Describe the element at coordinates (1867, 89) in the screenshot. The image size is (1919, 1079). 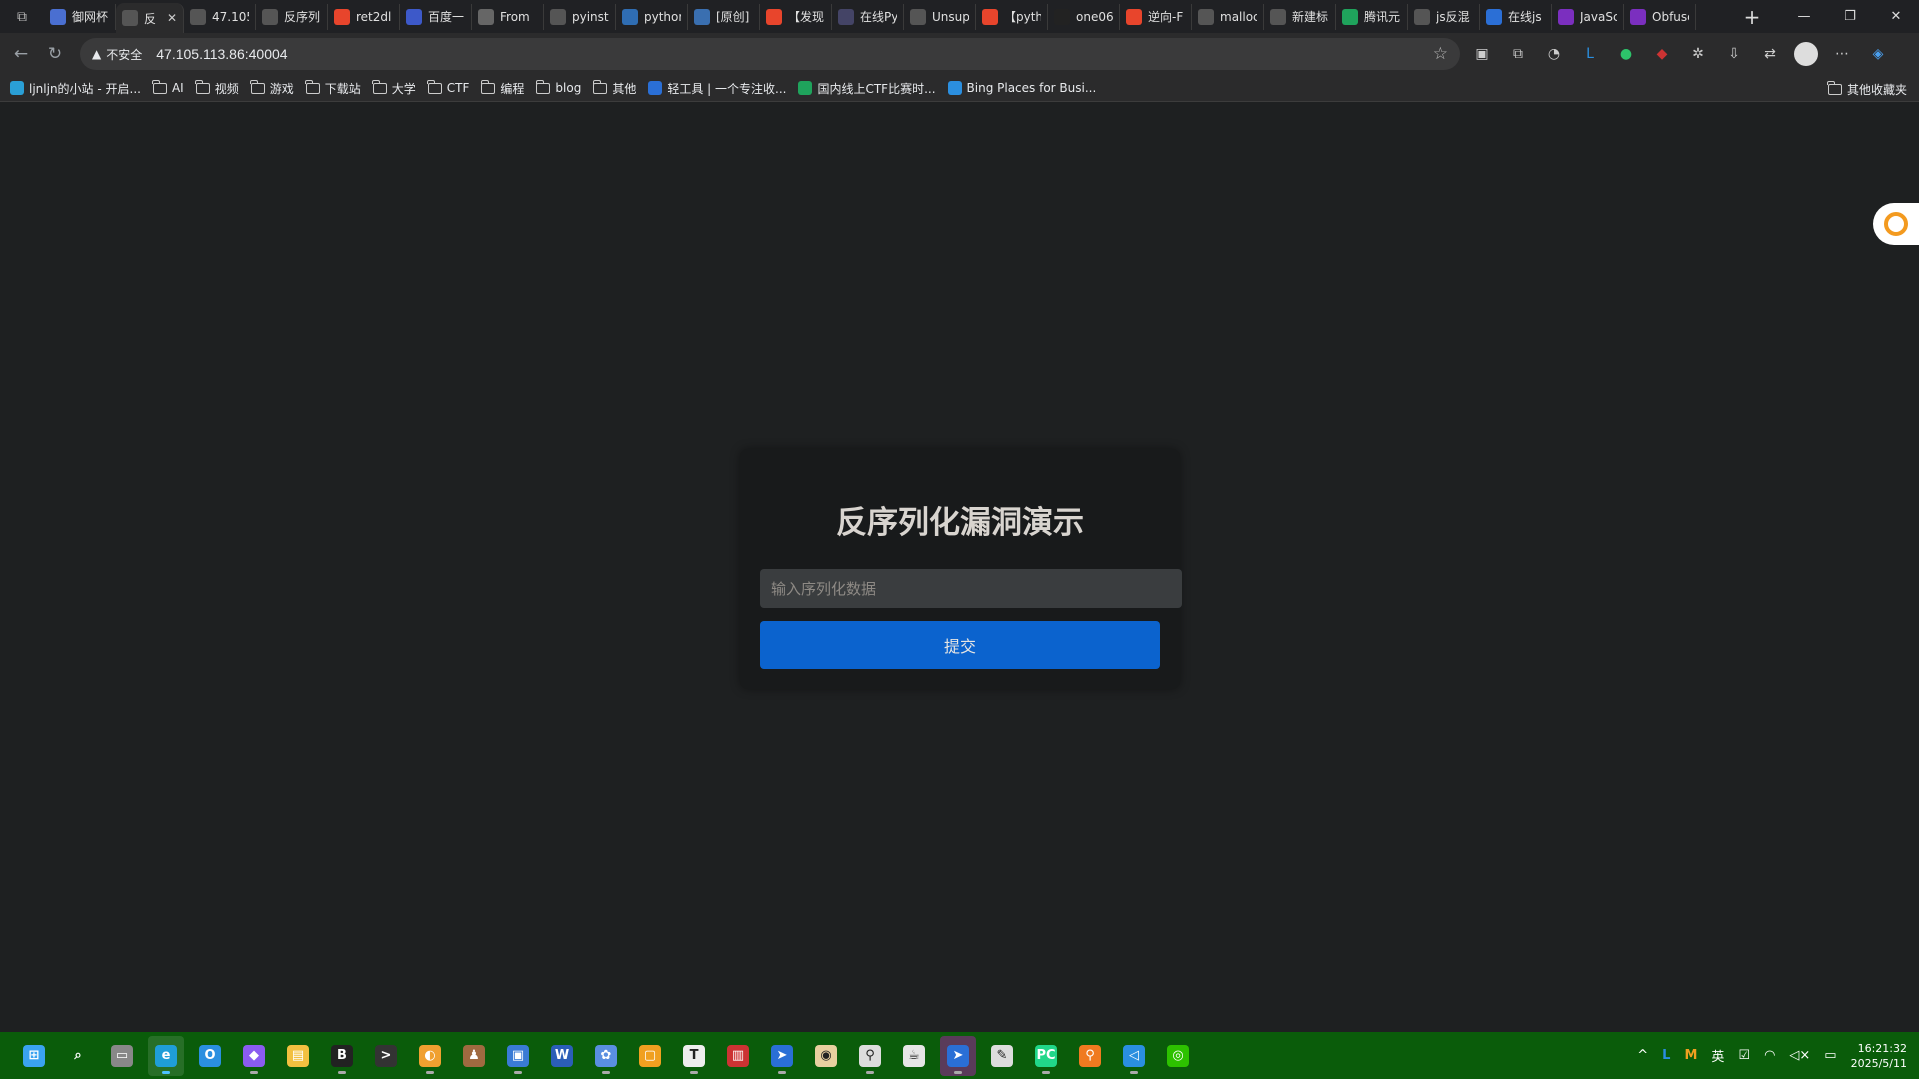
I see `other-bookmarks-folder: 其他收藏夹` at that location.